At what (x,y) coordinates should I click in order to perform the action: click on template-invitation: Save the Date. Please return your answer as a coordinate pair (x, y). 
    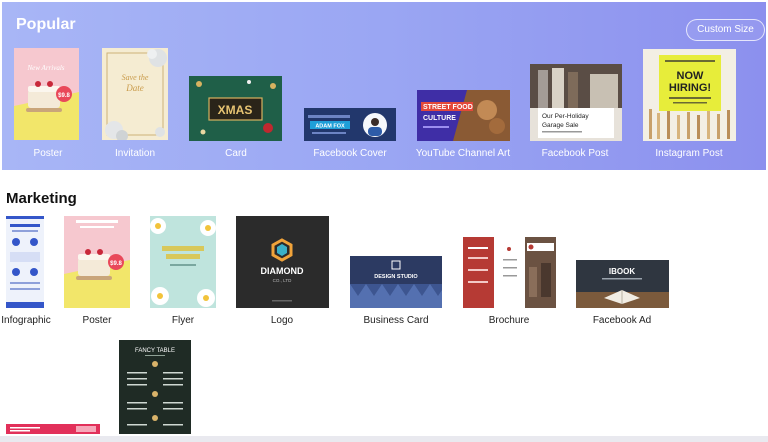
    Looking at the image, I should click on (135, 94).